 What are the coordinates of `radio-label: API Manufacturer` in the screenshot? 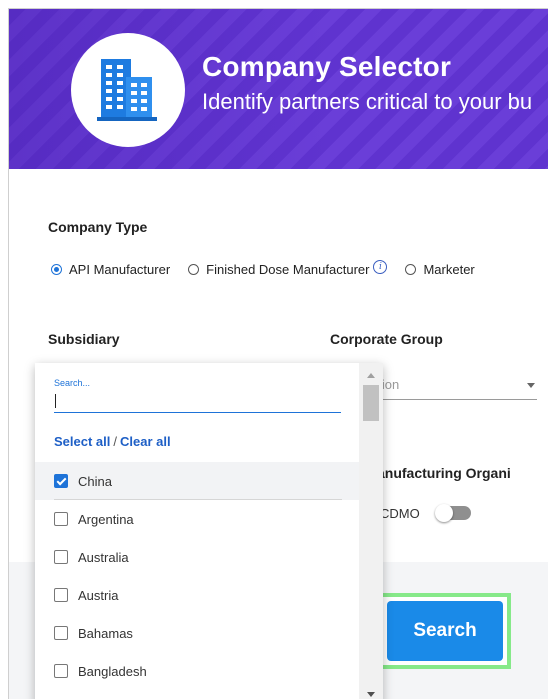 It's located at (120, 269).